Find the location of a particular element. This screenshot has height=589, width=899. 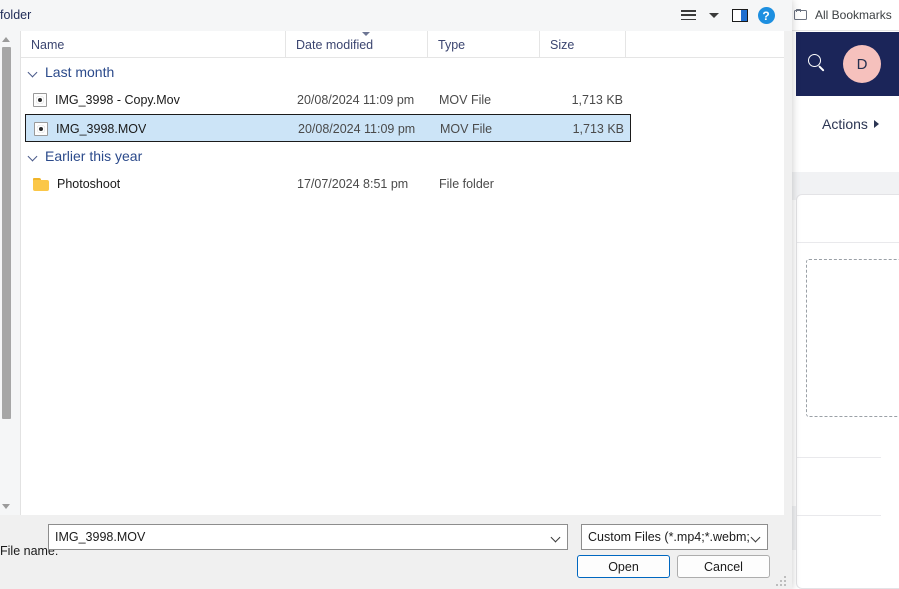

file-type-cell: File folder is located at coordinates (466, 184).